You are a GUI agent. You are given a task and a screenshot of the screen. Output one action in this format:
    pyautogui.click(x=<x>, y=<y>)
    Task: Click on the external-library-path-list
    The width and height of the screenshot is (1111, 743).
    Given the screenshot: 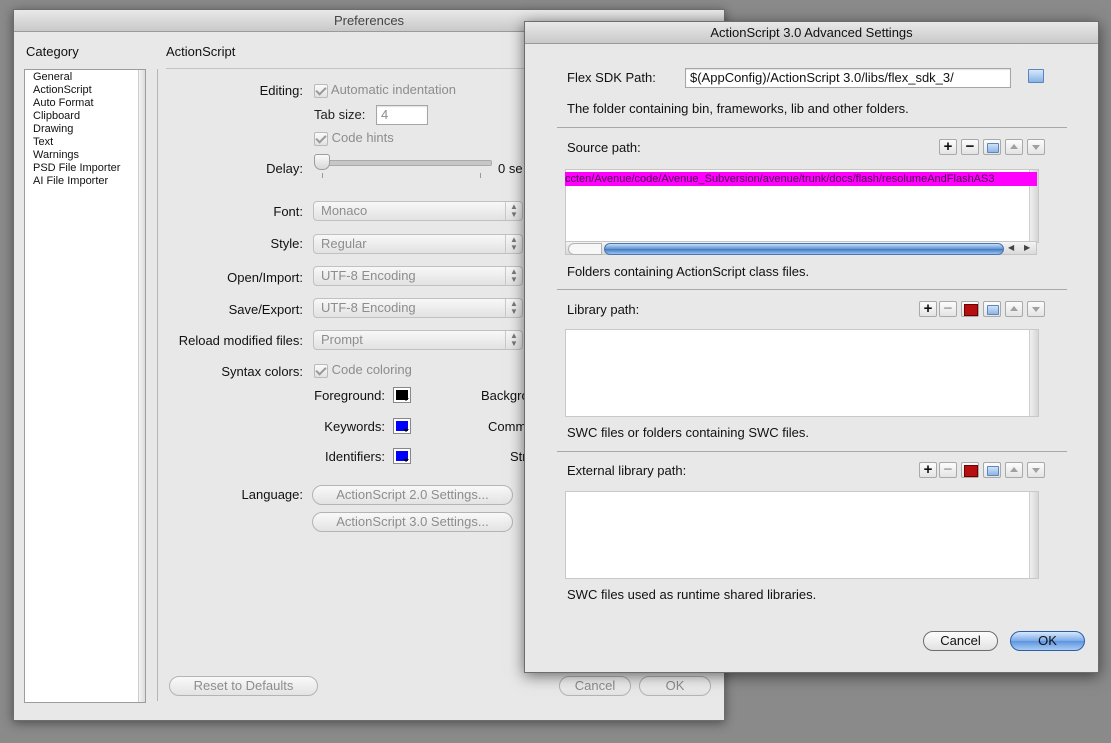 What is the action you would take?
    pyautogui.click(x=802, y=535)
    